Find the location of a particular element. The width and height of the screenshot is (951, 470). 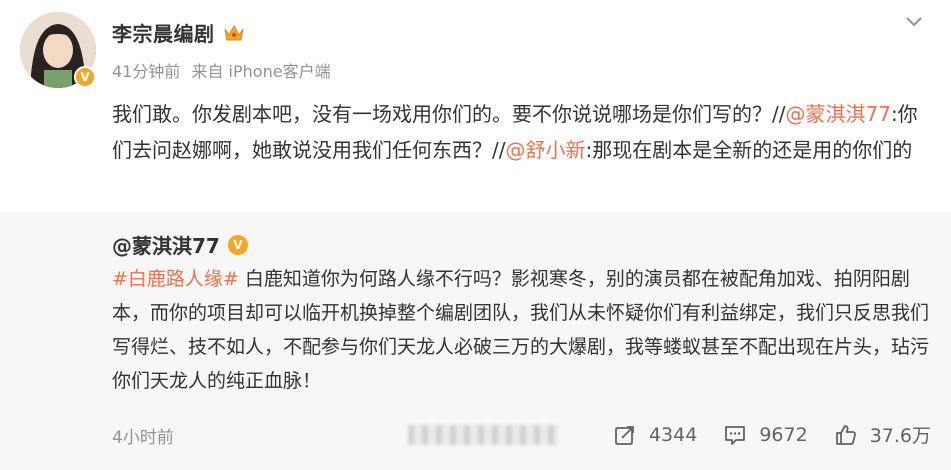

author-header: 李宗晨编剧 is located at coordinates (178, 32).